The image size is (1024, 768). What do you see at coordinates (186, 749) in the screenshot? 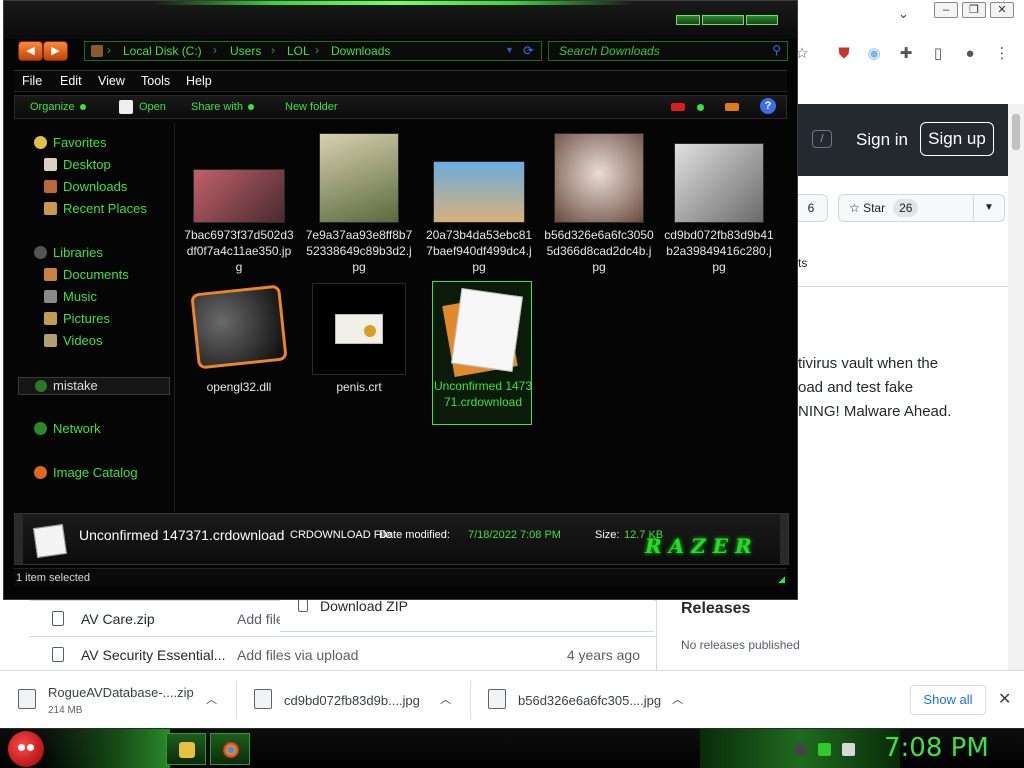
I see `taskbar-explorer-button` at bounding box center [186, 749].